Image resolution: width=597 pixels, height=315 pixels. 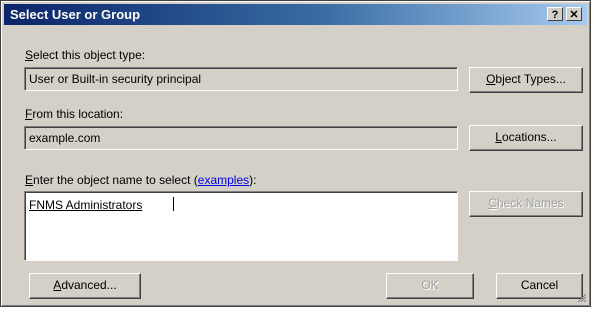 What do you see at coordinates (539, 286) in the screenshot?
I see `cancel-button: Cancel` at bounding box center [539, 286].